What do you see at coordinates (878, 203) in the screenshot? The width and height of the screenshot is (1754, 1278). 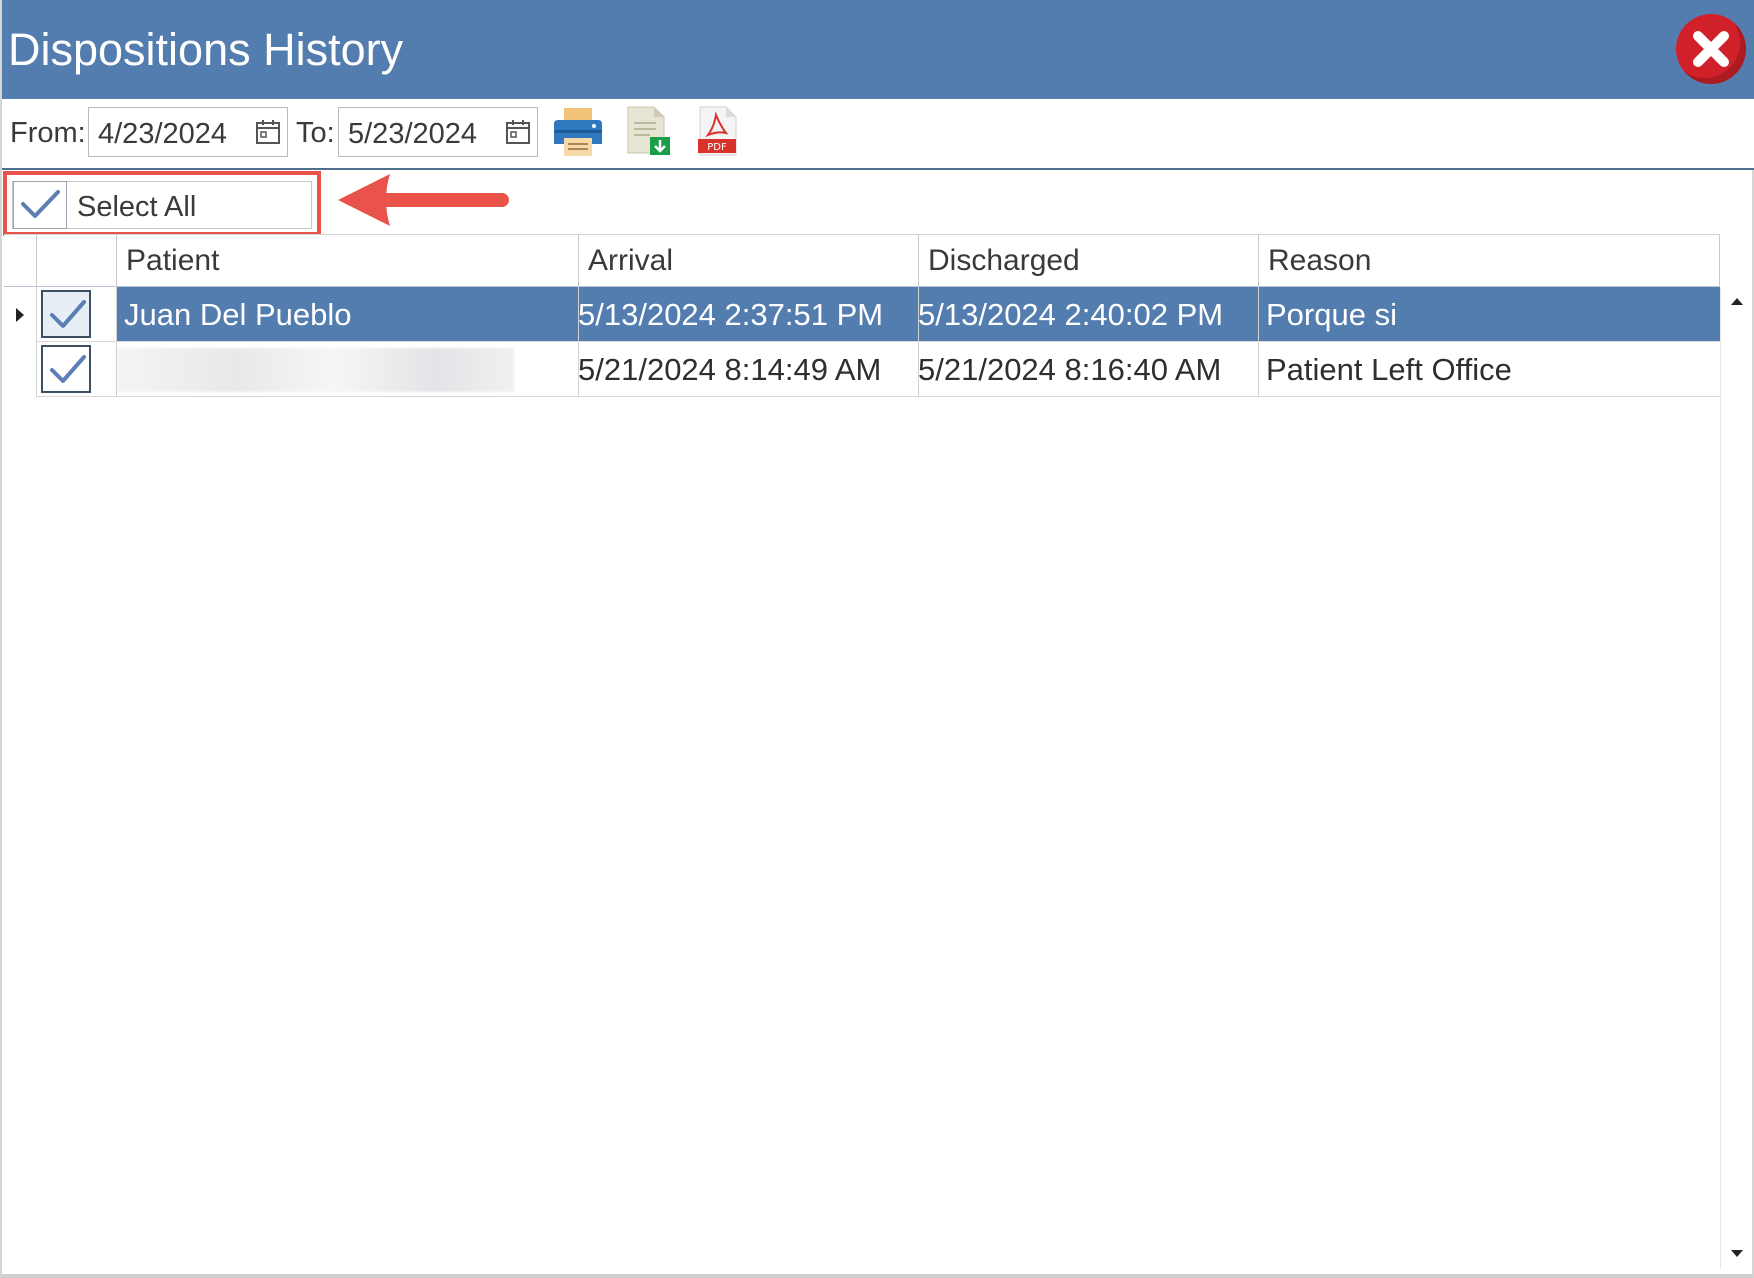 I see `select-all-row: Select All` at bounding box center [878, 203].